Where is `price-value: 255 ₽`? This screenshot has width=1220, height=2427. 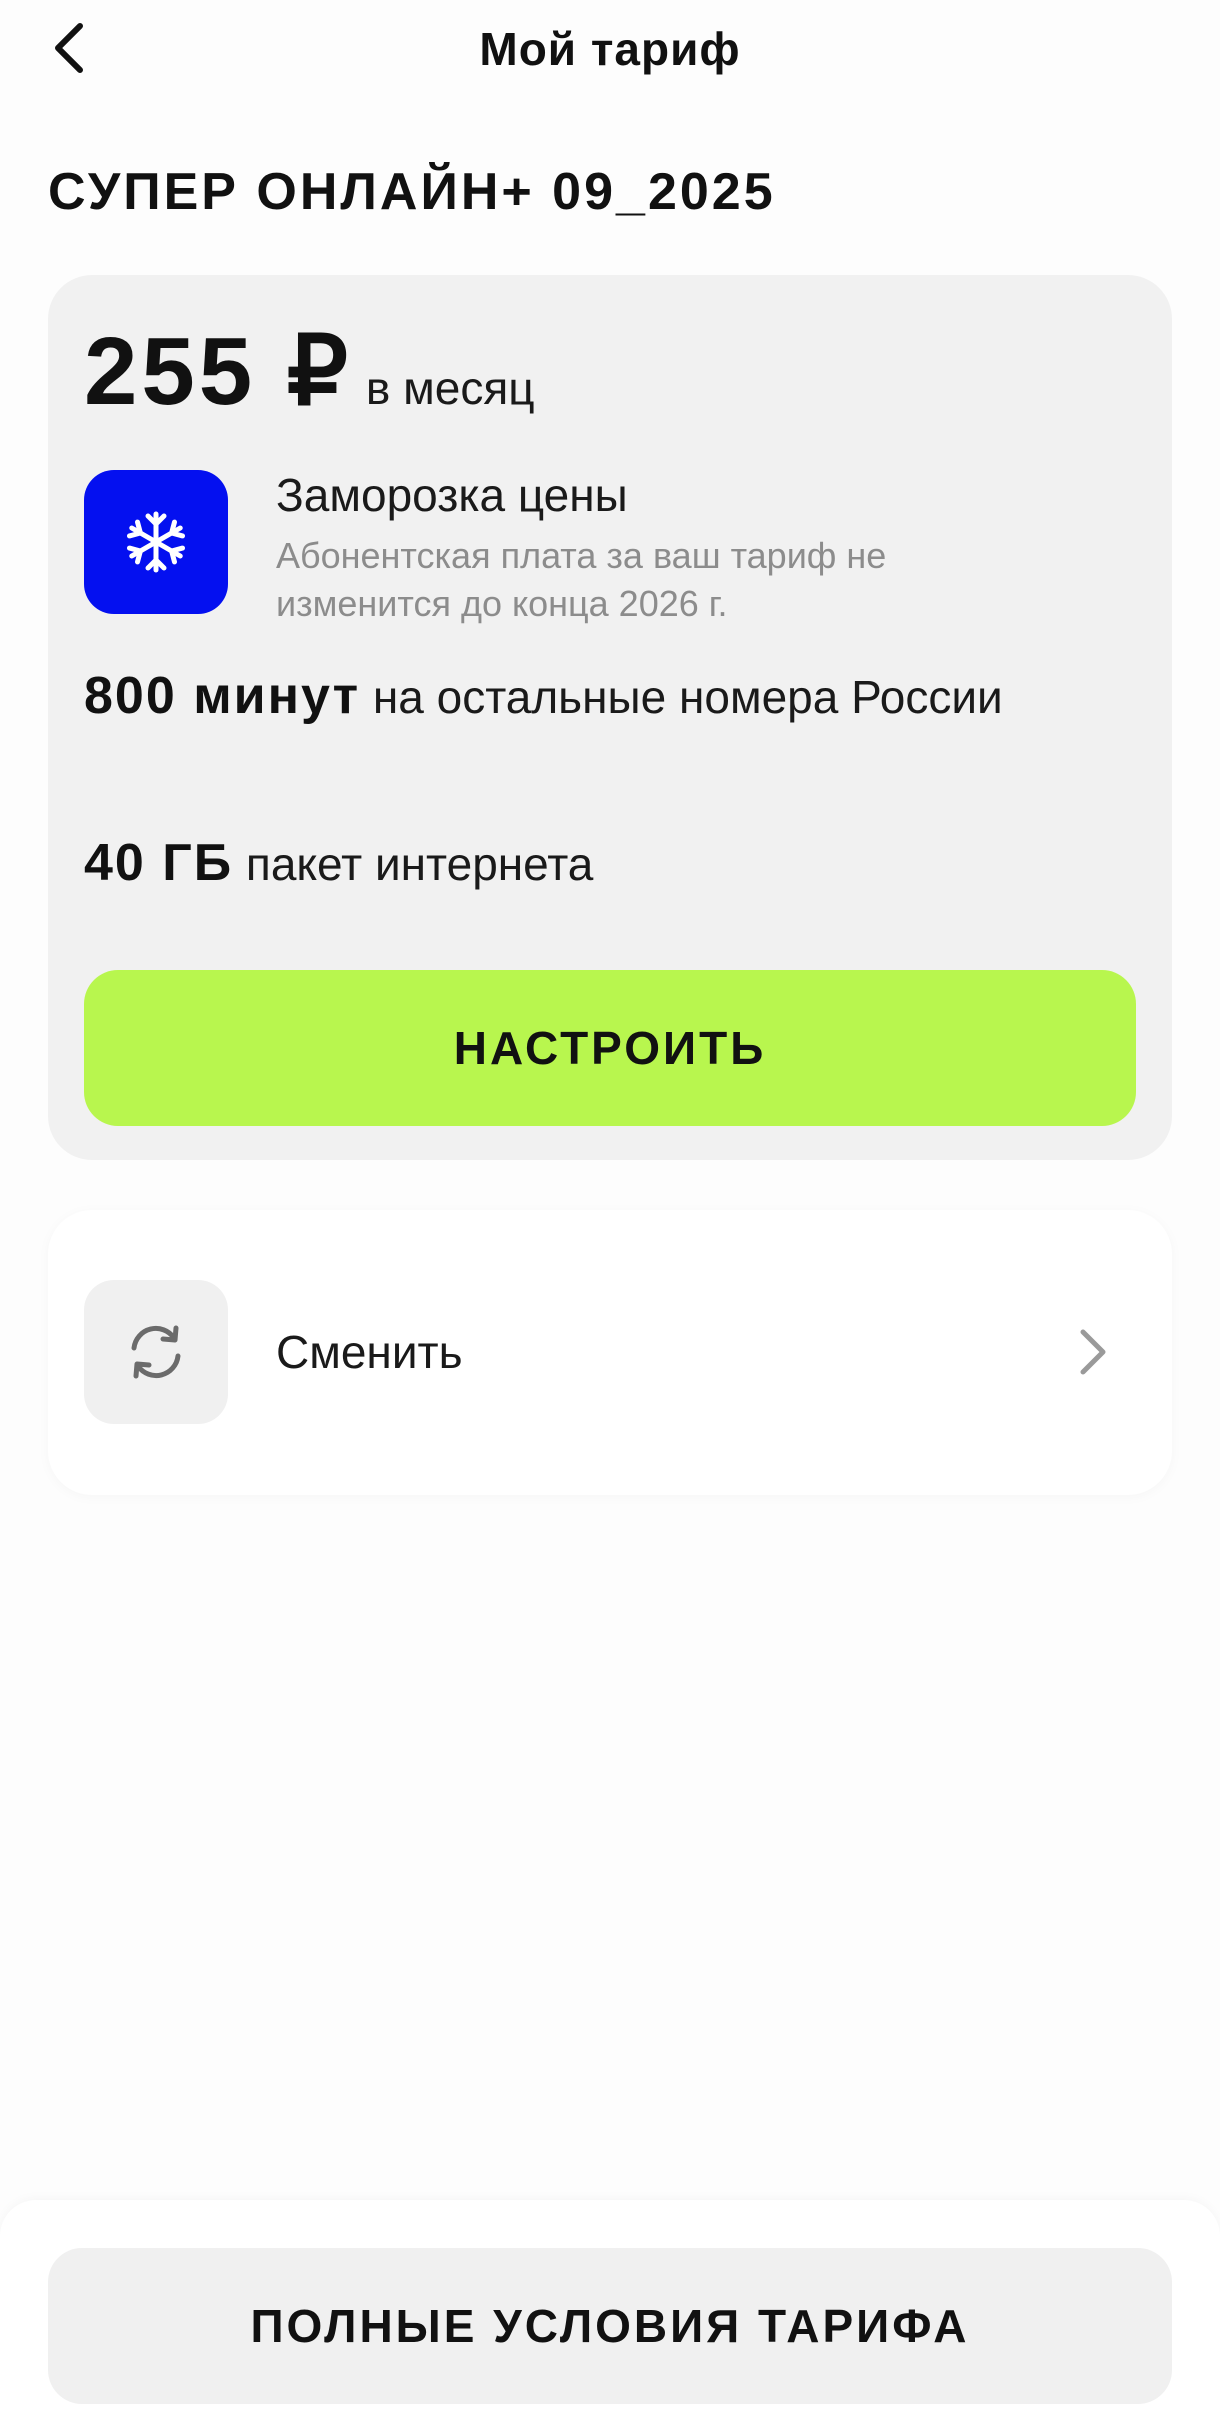 price-value: 255 ₽ is located at coordinates (218, 371).